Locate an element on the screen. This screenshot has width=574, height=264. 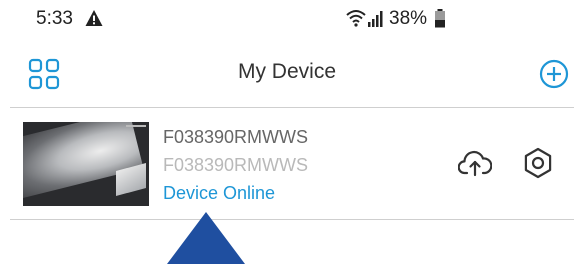
cloud-upload-icon is located at coordinates (475, 163).